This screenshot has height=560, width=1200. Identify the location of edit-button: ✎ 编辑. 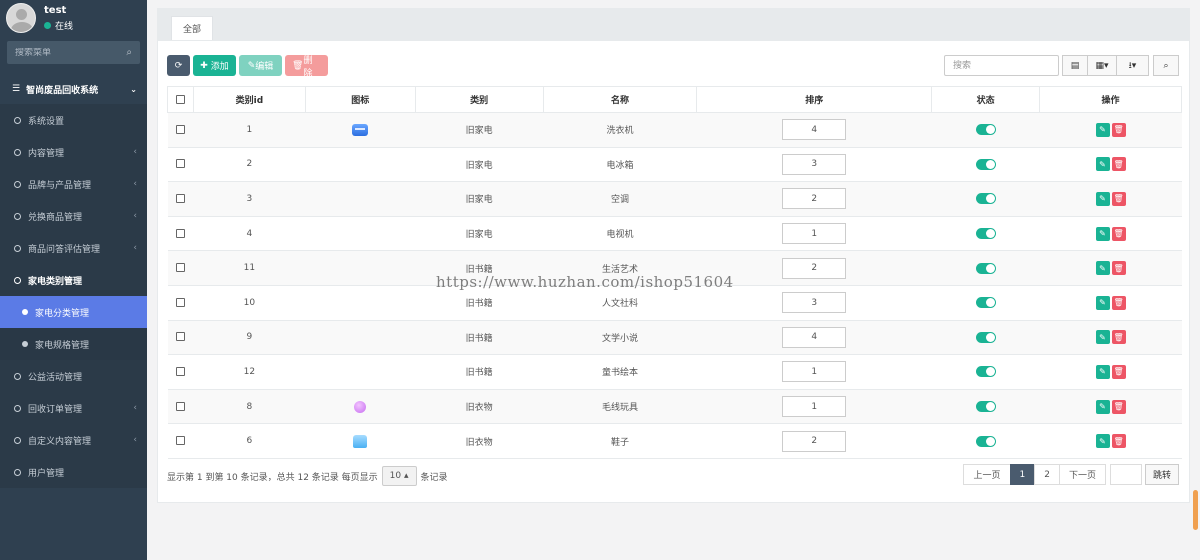
(260, 65).